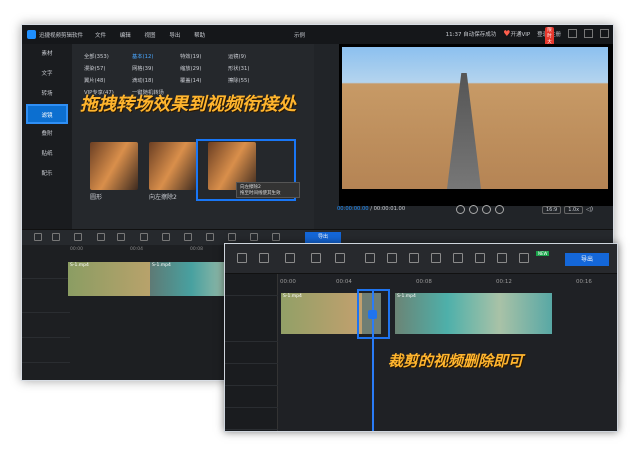 The width and height of the screenshot is (640, 458). I want to click on sidebar-item-filter: 叠附, so click(47, 134).